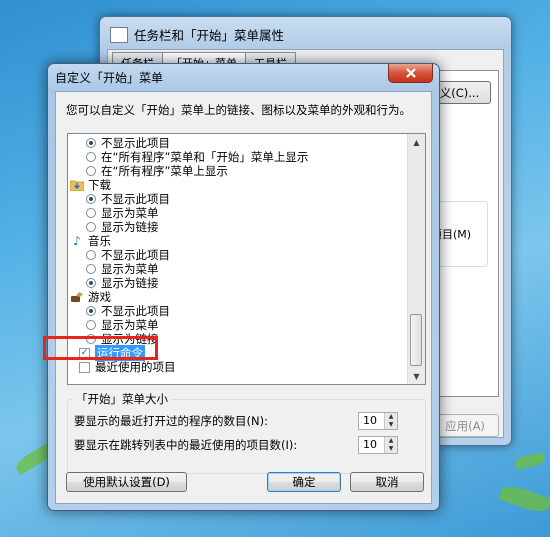  I want to click on jump-list-spinner: 10 ▲ ▼, so click(378, 445).